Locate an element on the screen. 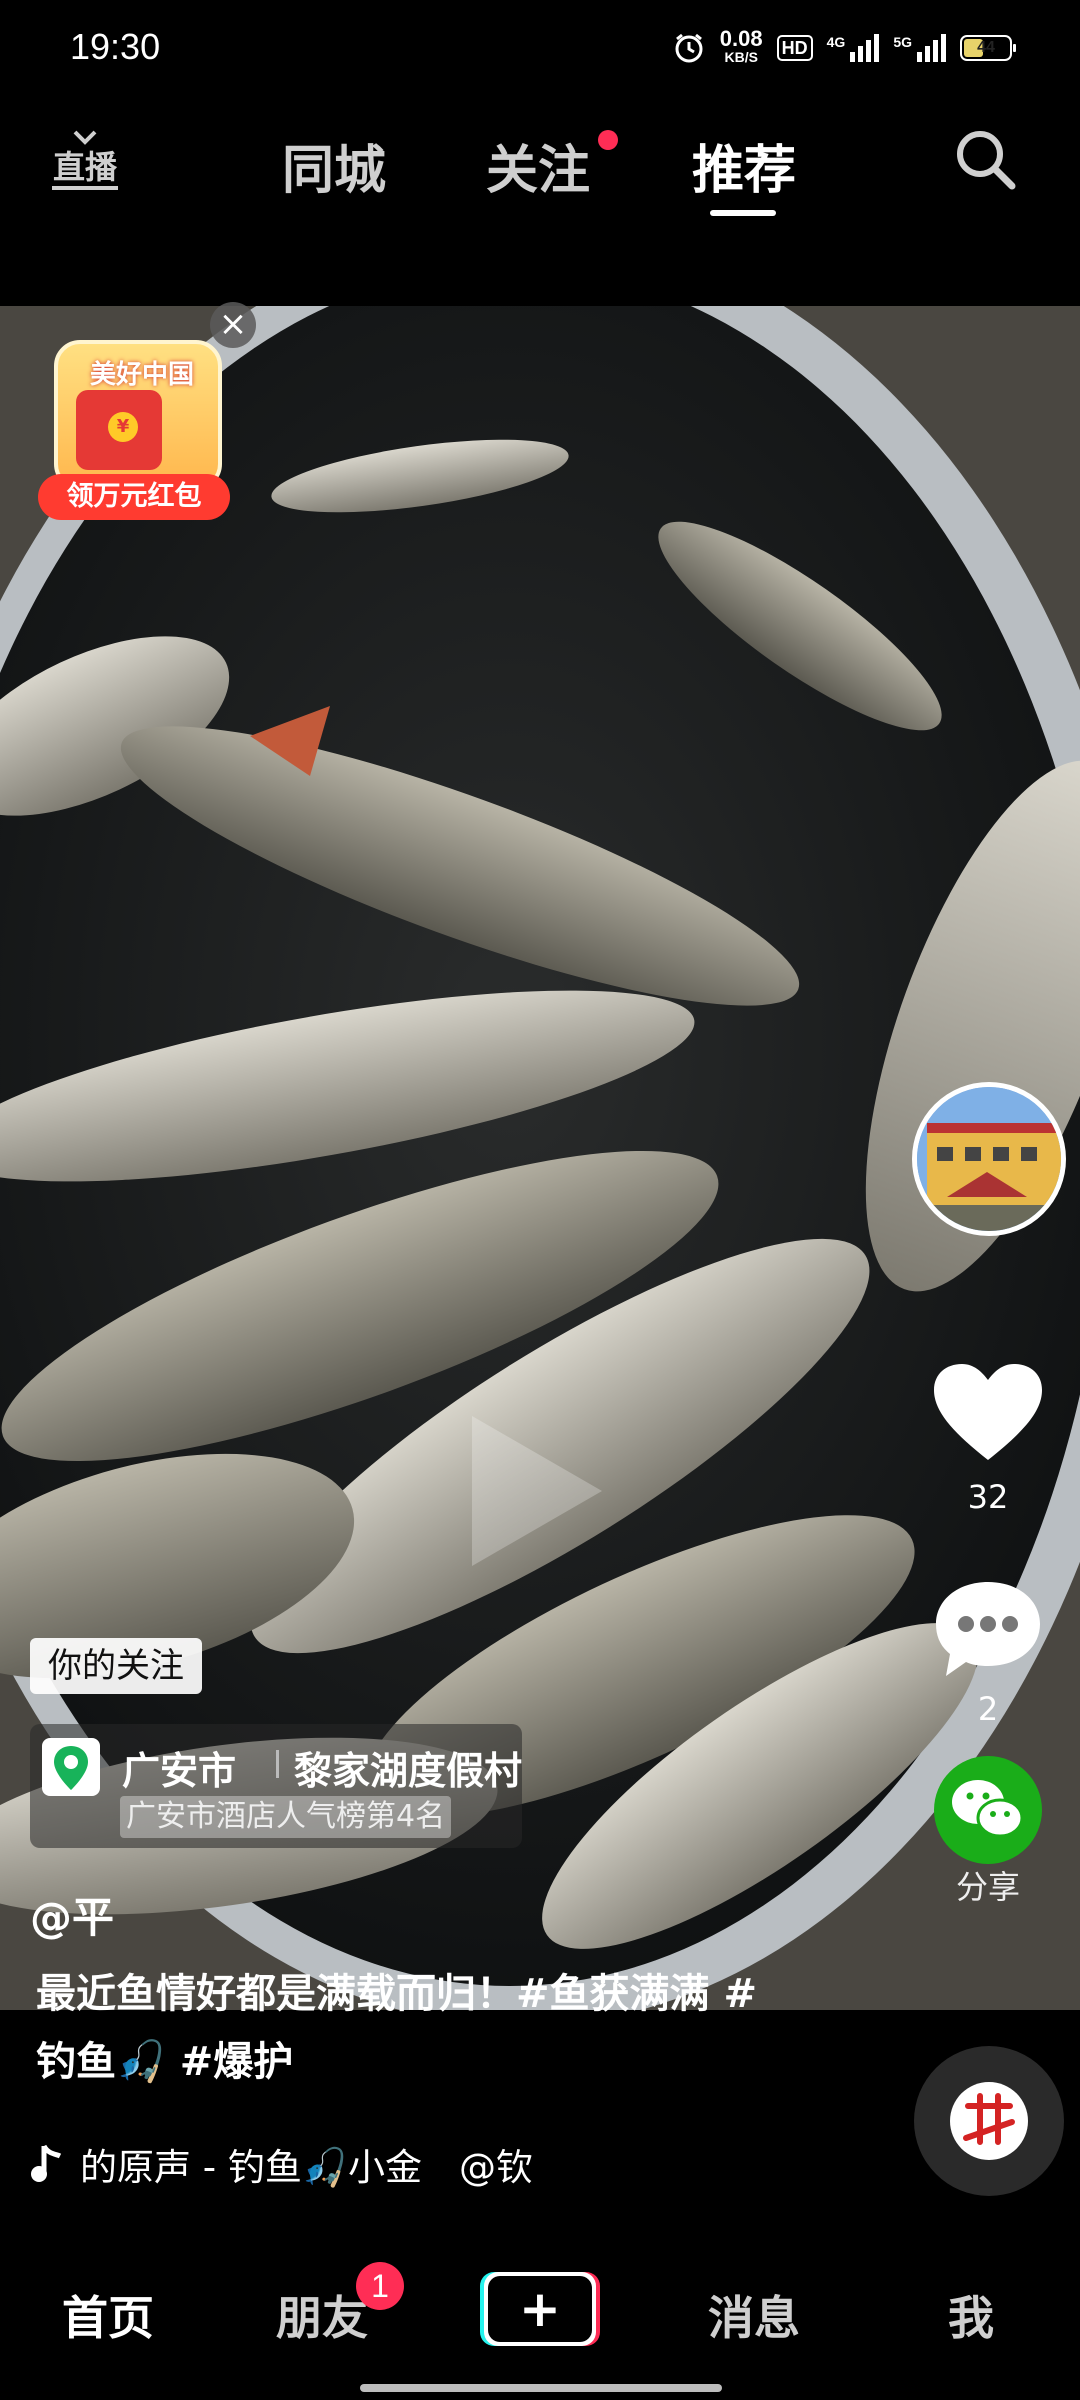  video-caption: 最近鱼情好都是满载而归！#鱼获满满 #钓鱼🎣 #爆护 is located at coordinates (406, 2028).